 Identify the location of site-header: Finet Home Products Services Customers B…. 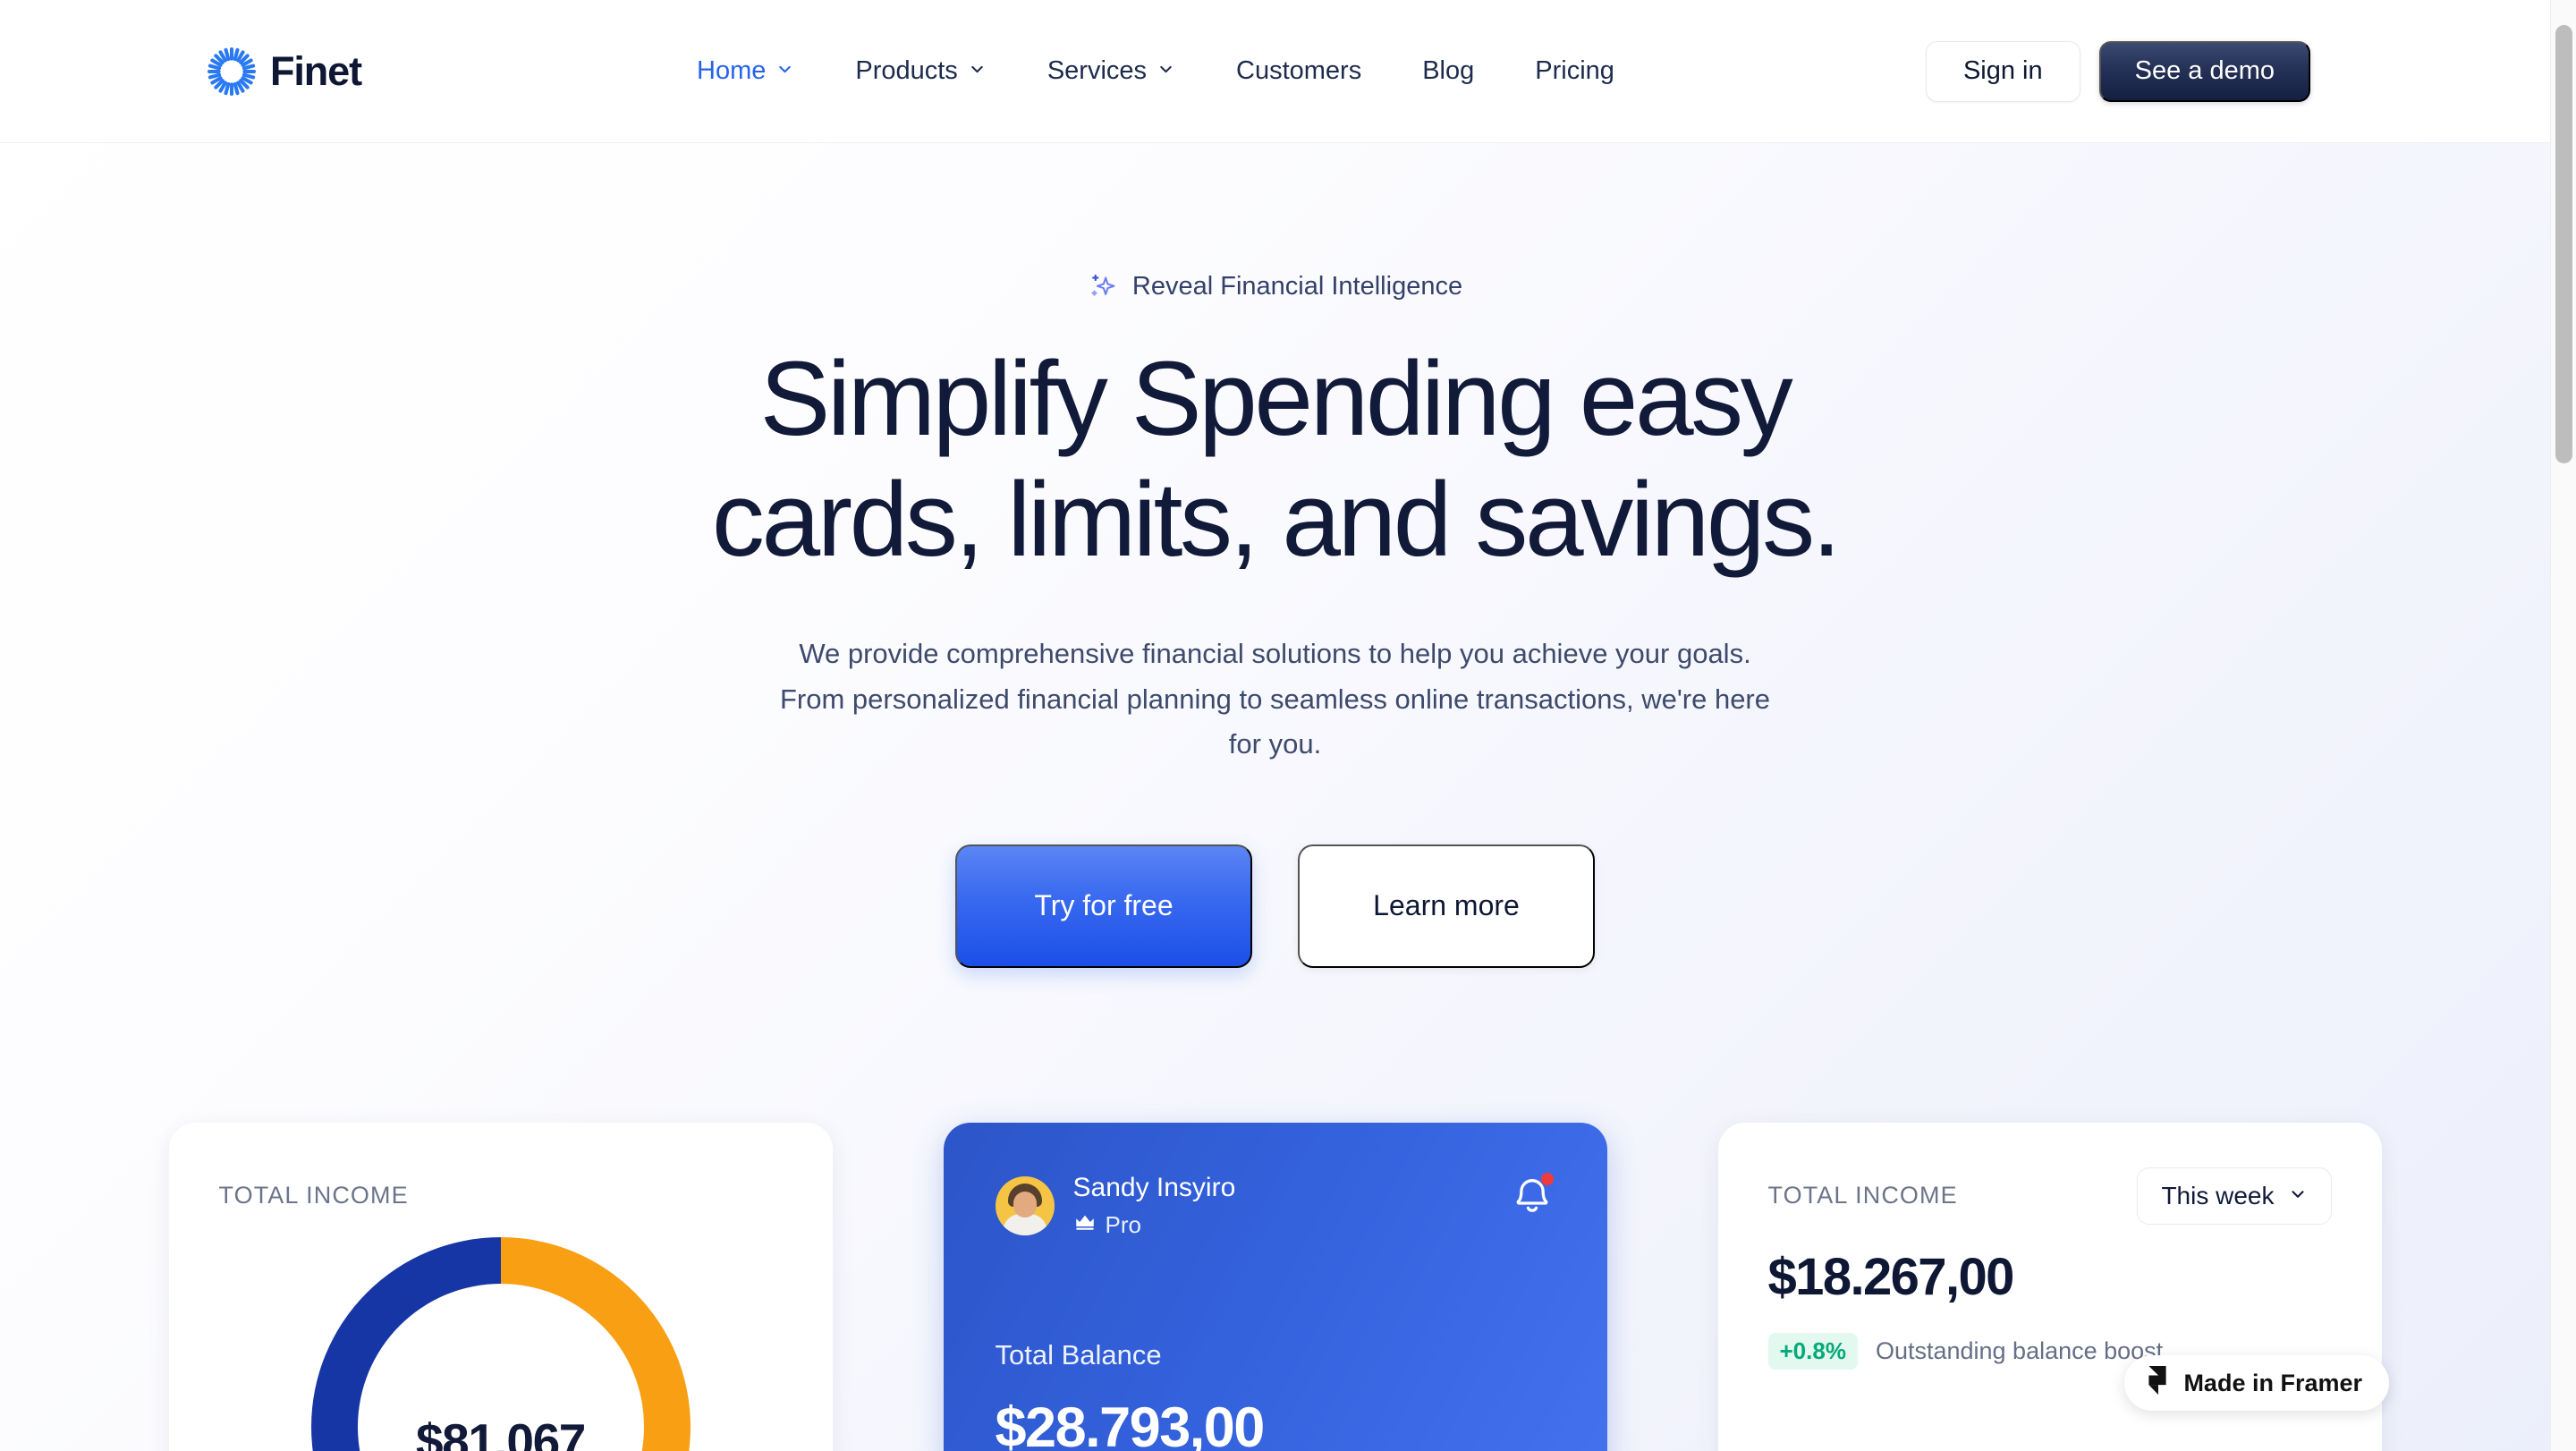
(1275, 72).